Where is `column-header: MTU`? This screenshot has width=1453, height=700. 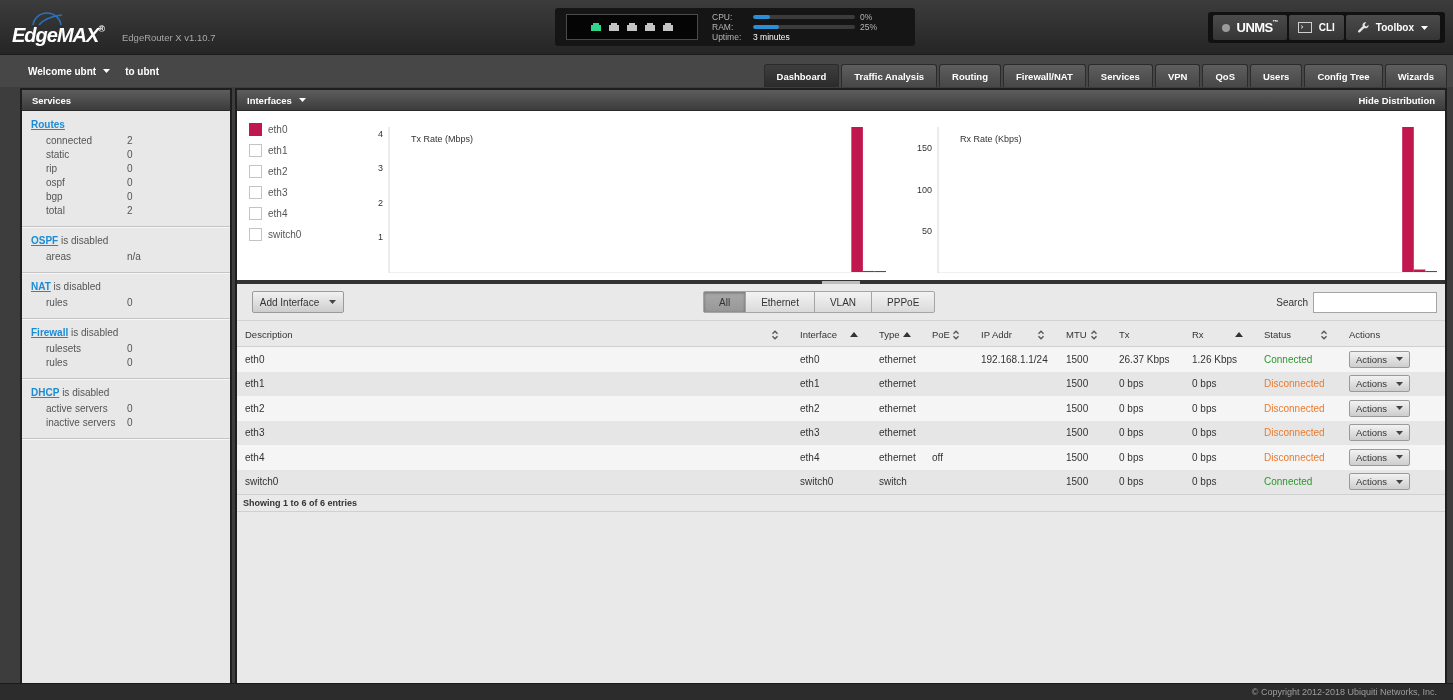
column-header: MTU is located at coordinates (1084, 334).